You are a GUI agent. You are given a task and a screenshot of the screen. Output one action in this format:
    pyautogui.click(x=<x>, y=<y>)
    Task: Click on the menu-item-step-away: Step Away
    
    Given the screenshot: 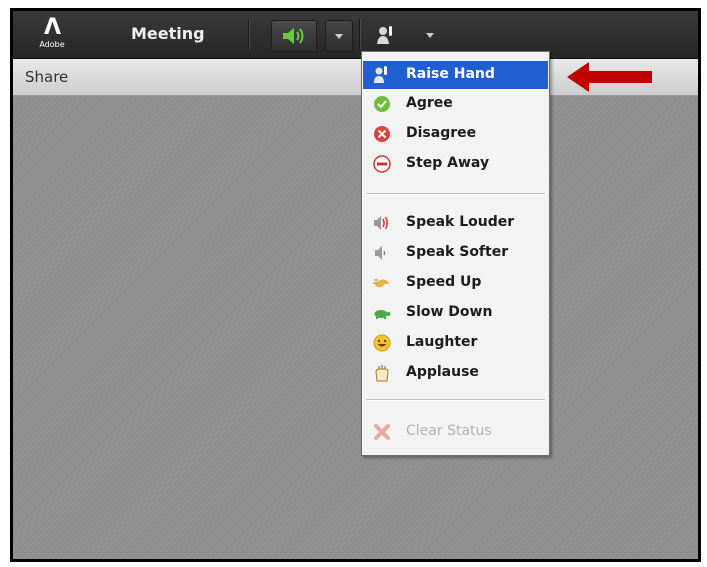 What is the action you would take?
    pyautogui.click(x=455, y=164)
    